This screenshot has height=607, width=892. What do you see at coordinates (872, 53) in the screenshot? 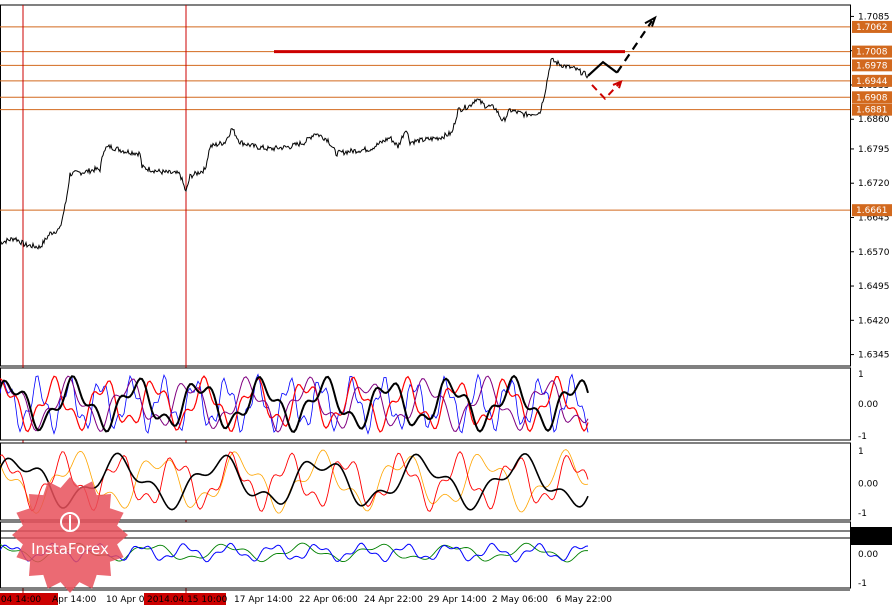
I see `level-tag-label: 1.7008` at bounding box center [872, 53].